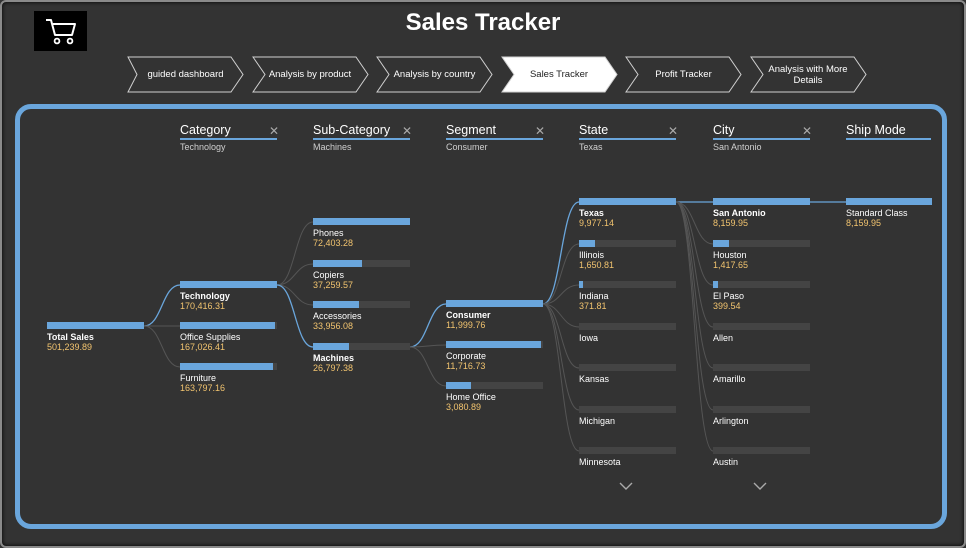 The image size is (966, 548). What do you see at coordinates (627, 255) in the screenshot?
I see `tree-node: Illinois 1,650.81` at bounding box center [627, 255].